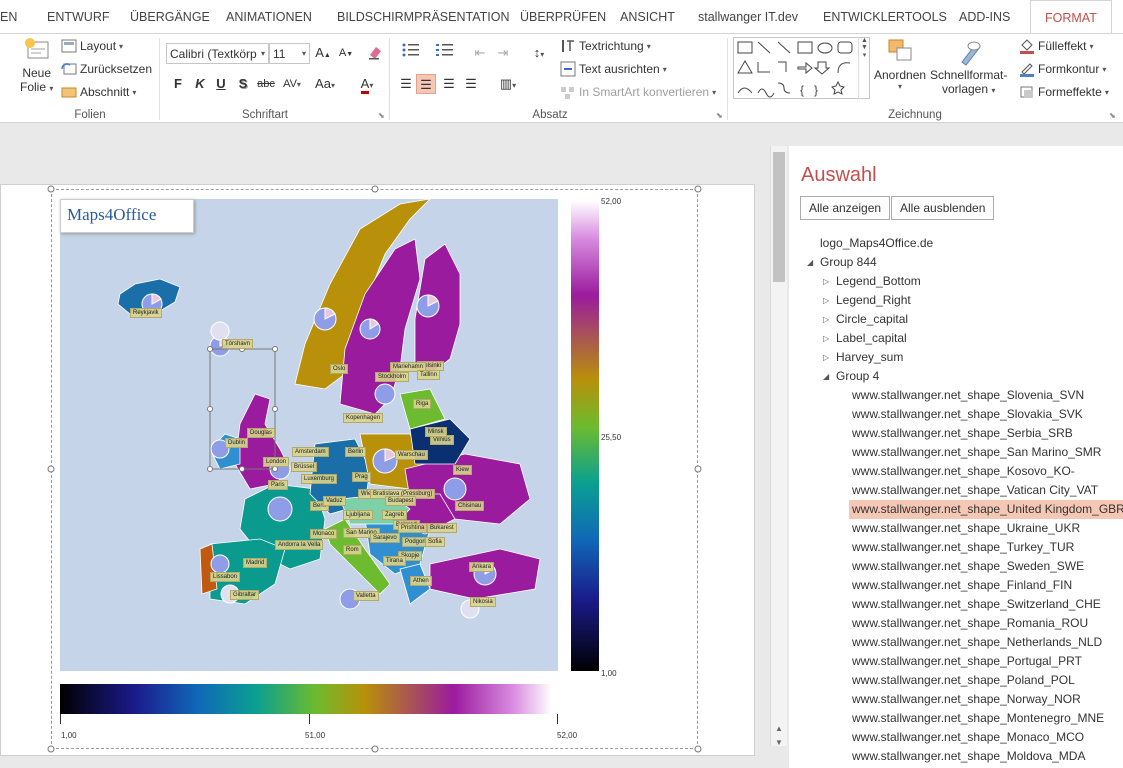  I want to click on bold-button: F, so click(178, 84).